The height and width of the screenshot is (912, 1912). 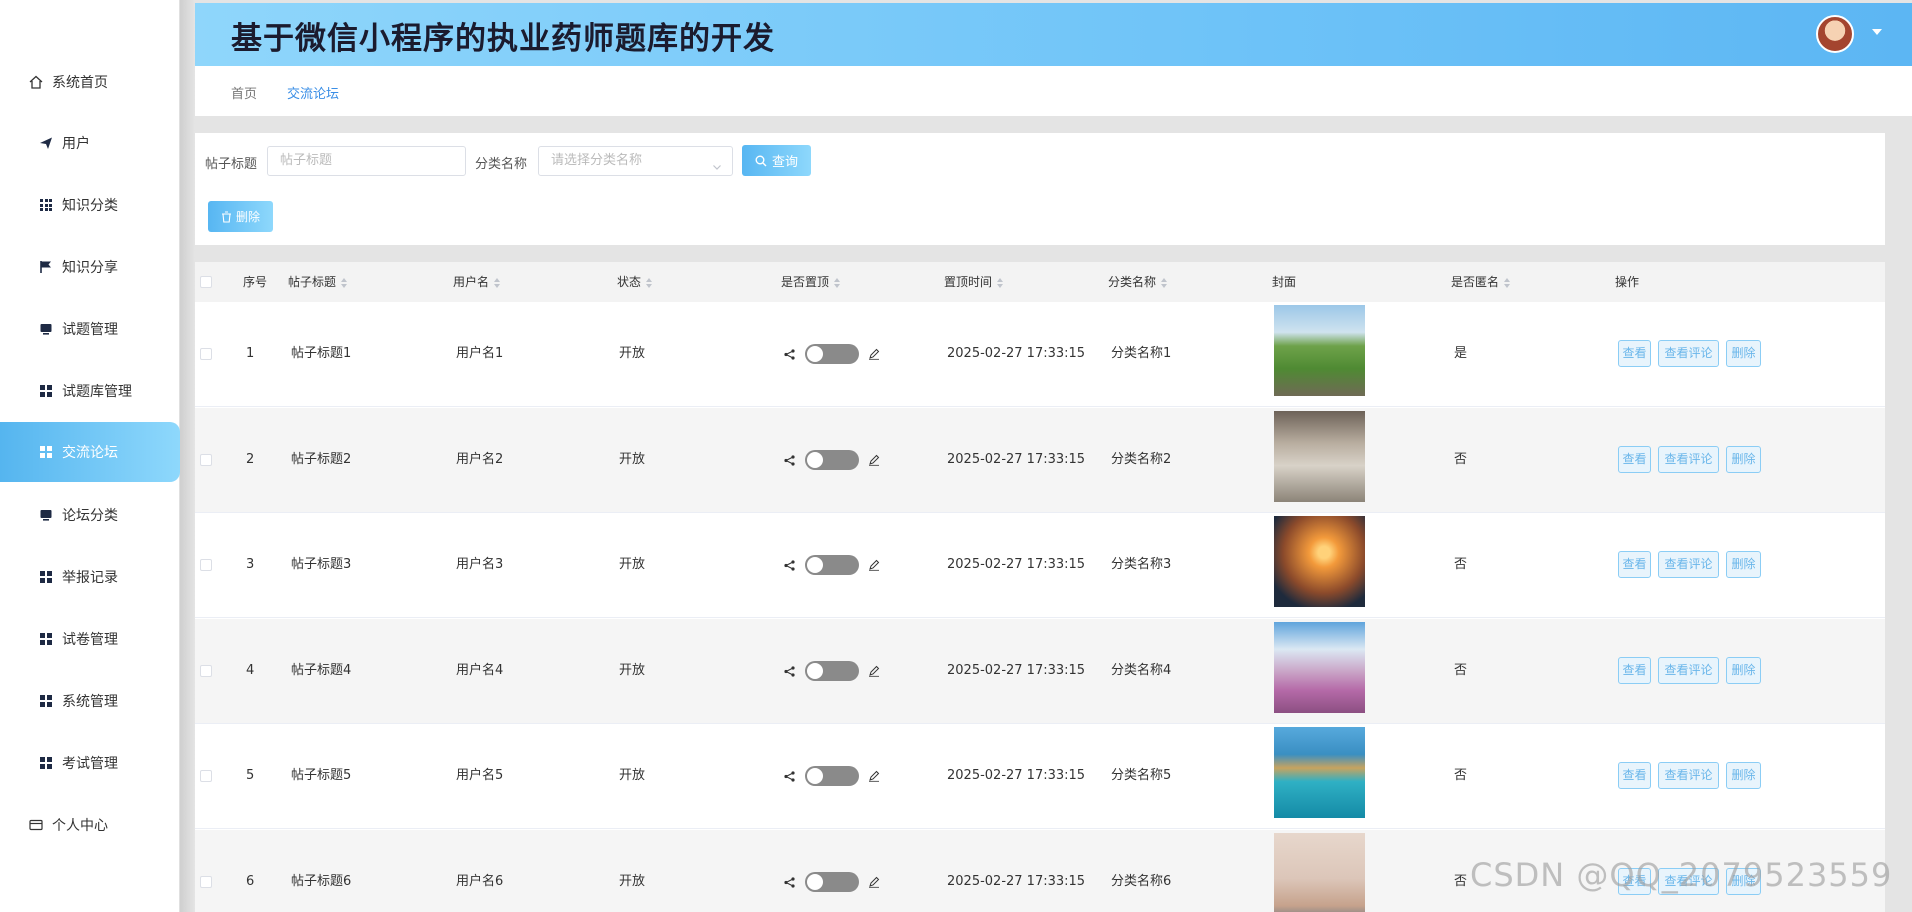 What do you see at coordinates (90, 825) in the screenshot?
I see `sidebar-item-profile: 个人中心` at bounding box center [90, 825].